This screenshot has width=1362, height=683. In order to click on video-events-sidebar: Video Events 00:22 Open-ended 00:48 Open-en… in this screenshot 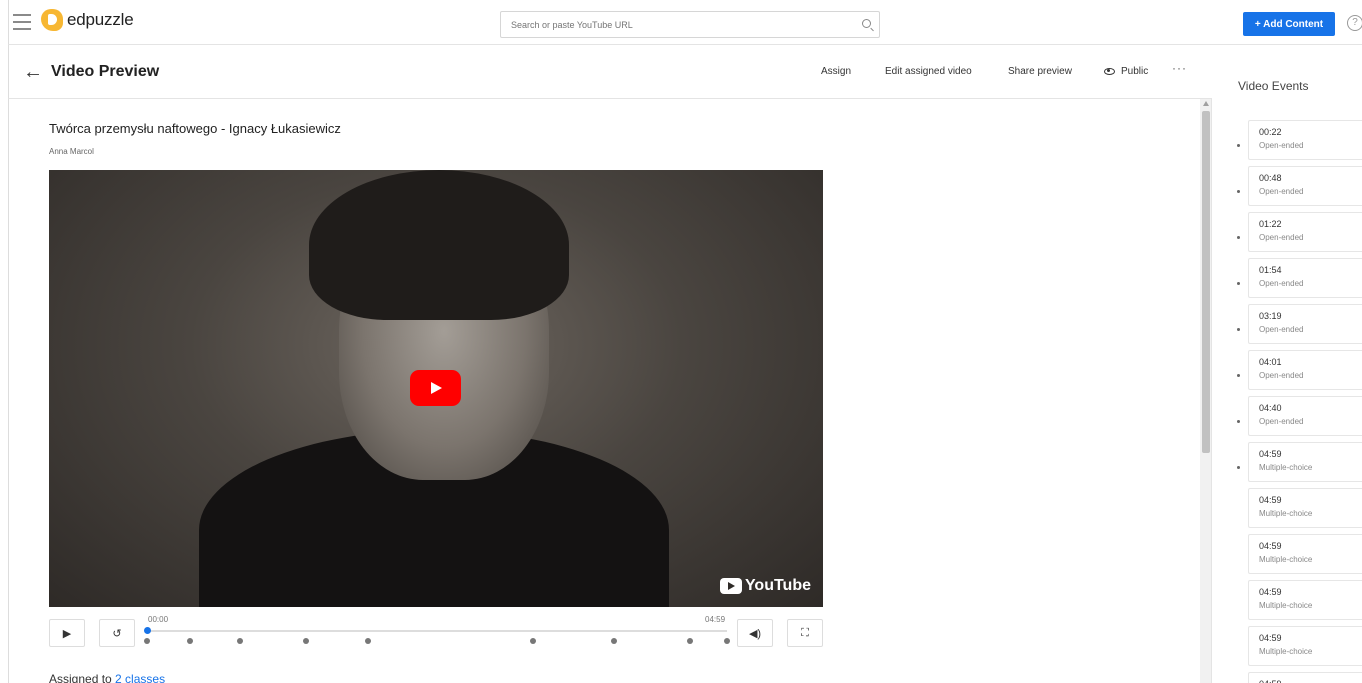, I will do `click(1287, 364)`.